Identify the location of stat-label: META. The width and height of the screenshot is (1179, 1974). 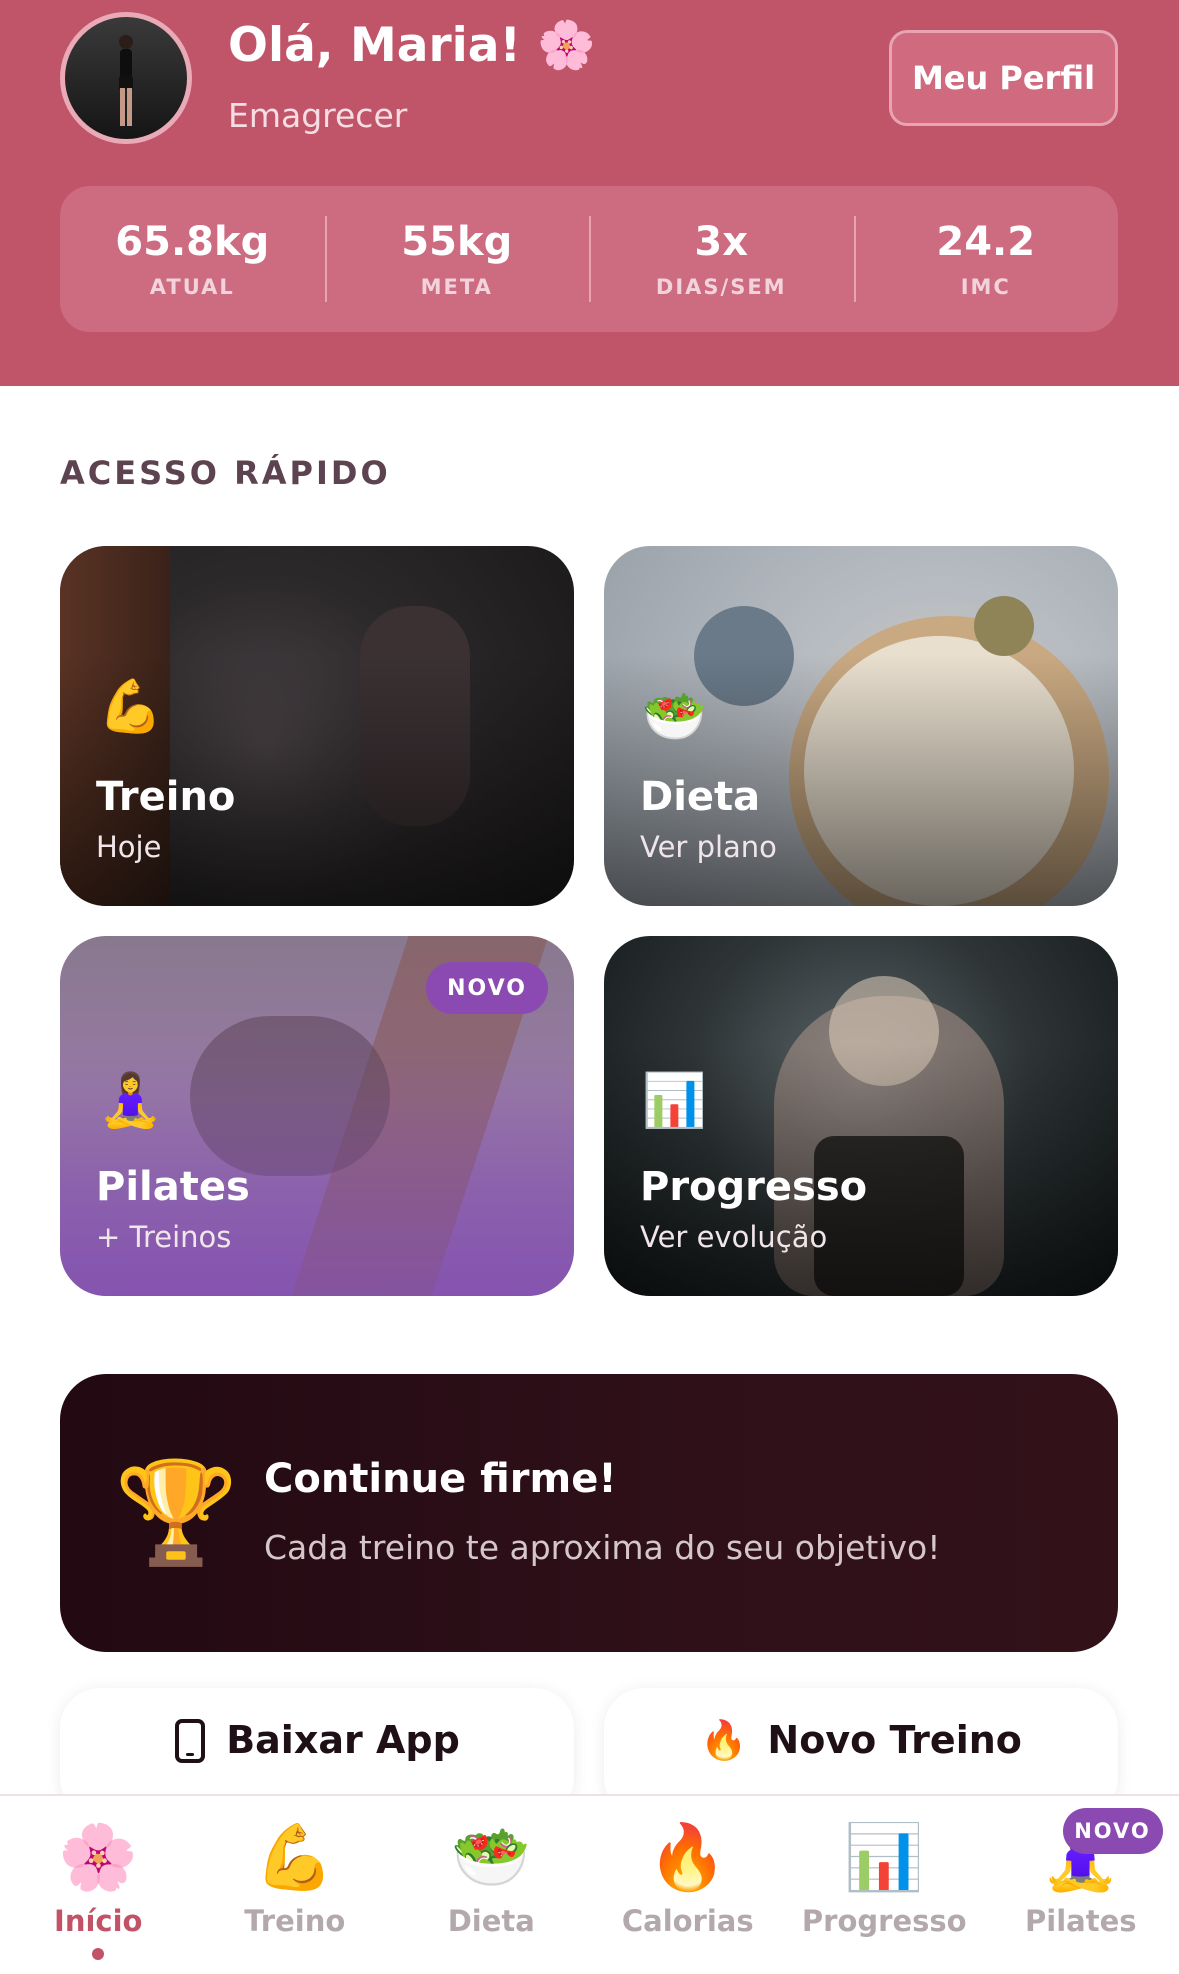
(456, 287).